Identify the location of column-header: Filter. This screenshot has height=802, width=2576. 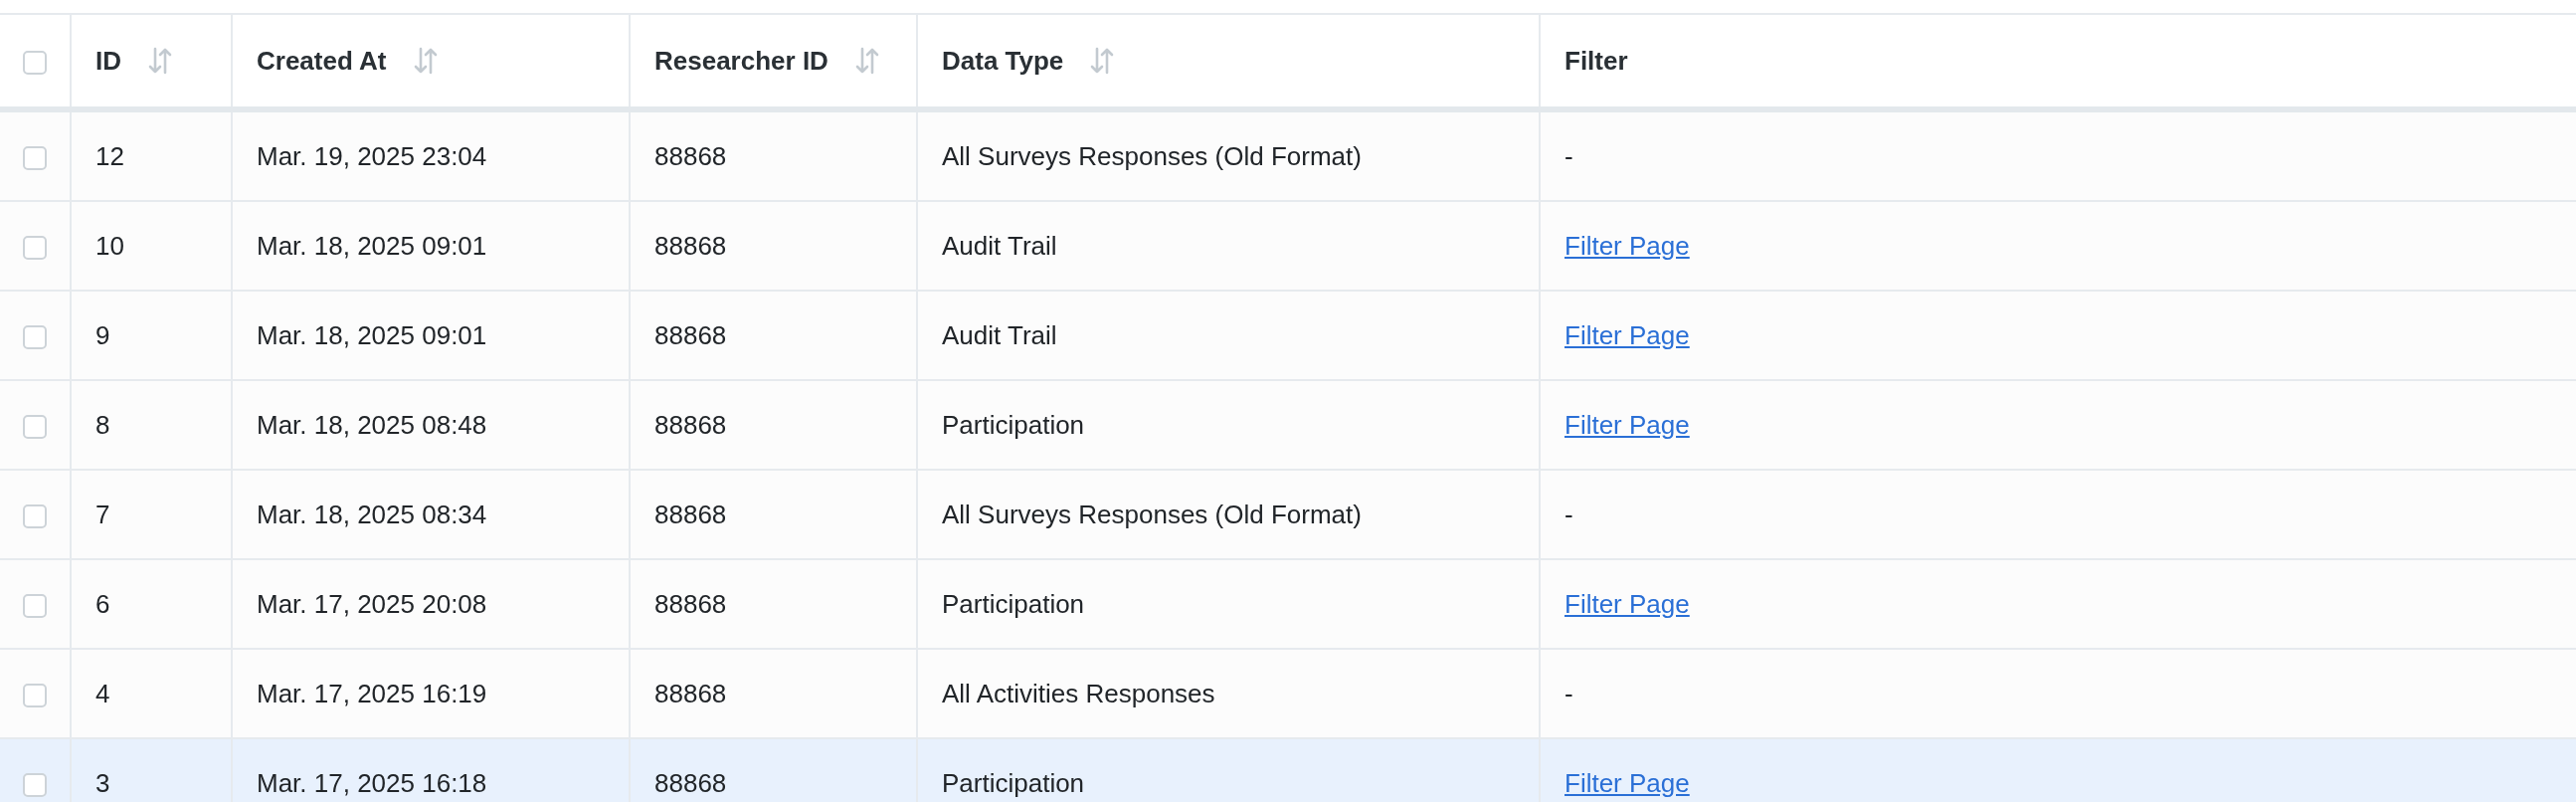
(1596, 61).